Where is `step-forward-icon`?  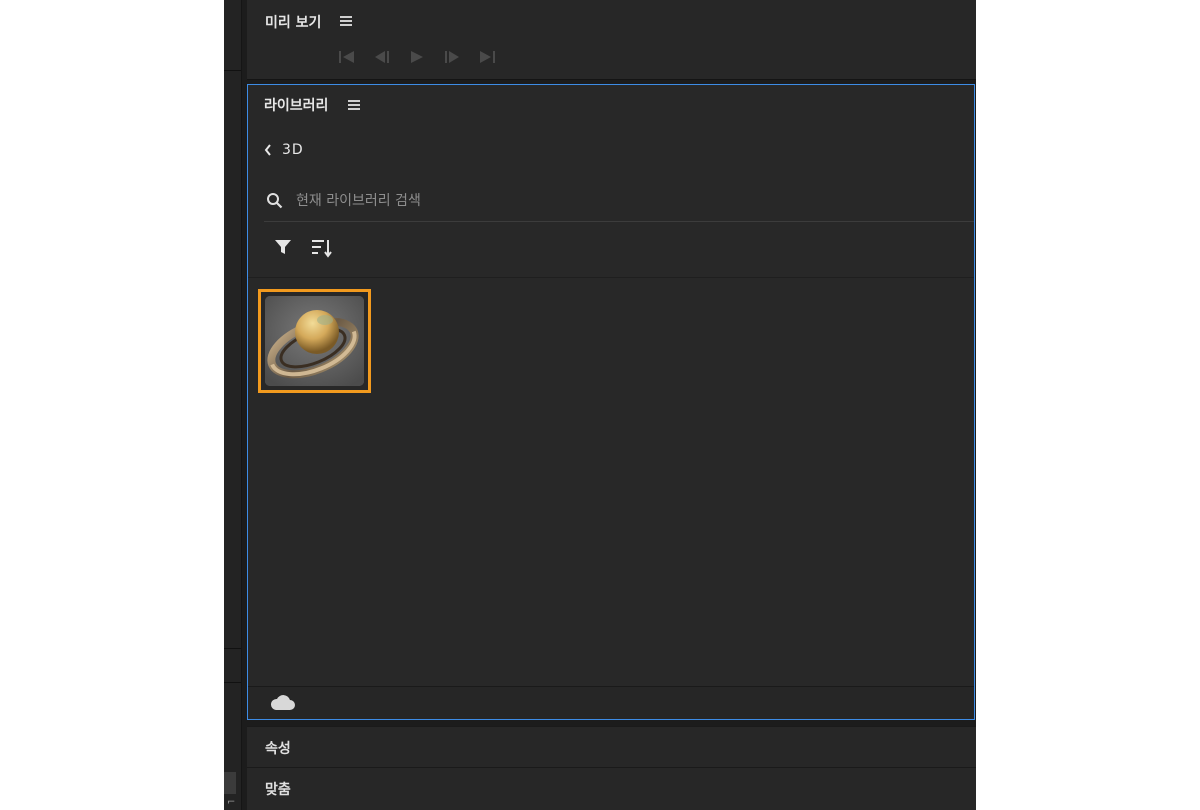
step-forward-icon is located at coordinates (452, 57).